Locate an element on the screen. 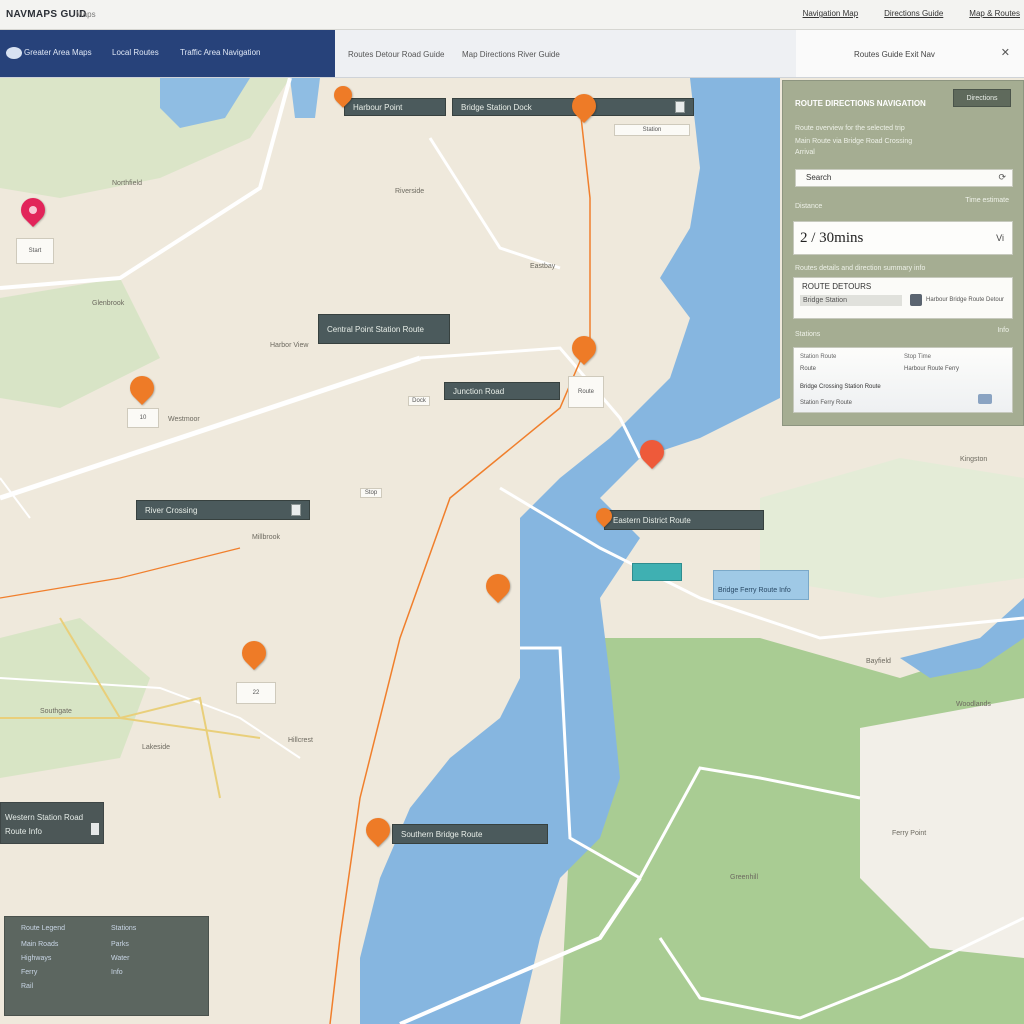  map-label: Westmoor is located at coordinates (184, 419).